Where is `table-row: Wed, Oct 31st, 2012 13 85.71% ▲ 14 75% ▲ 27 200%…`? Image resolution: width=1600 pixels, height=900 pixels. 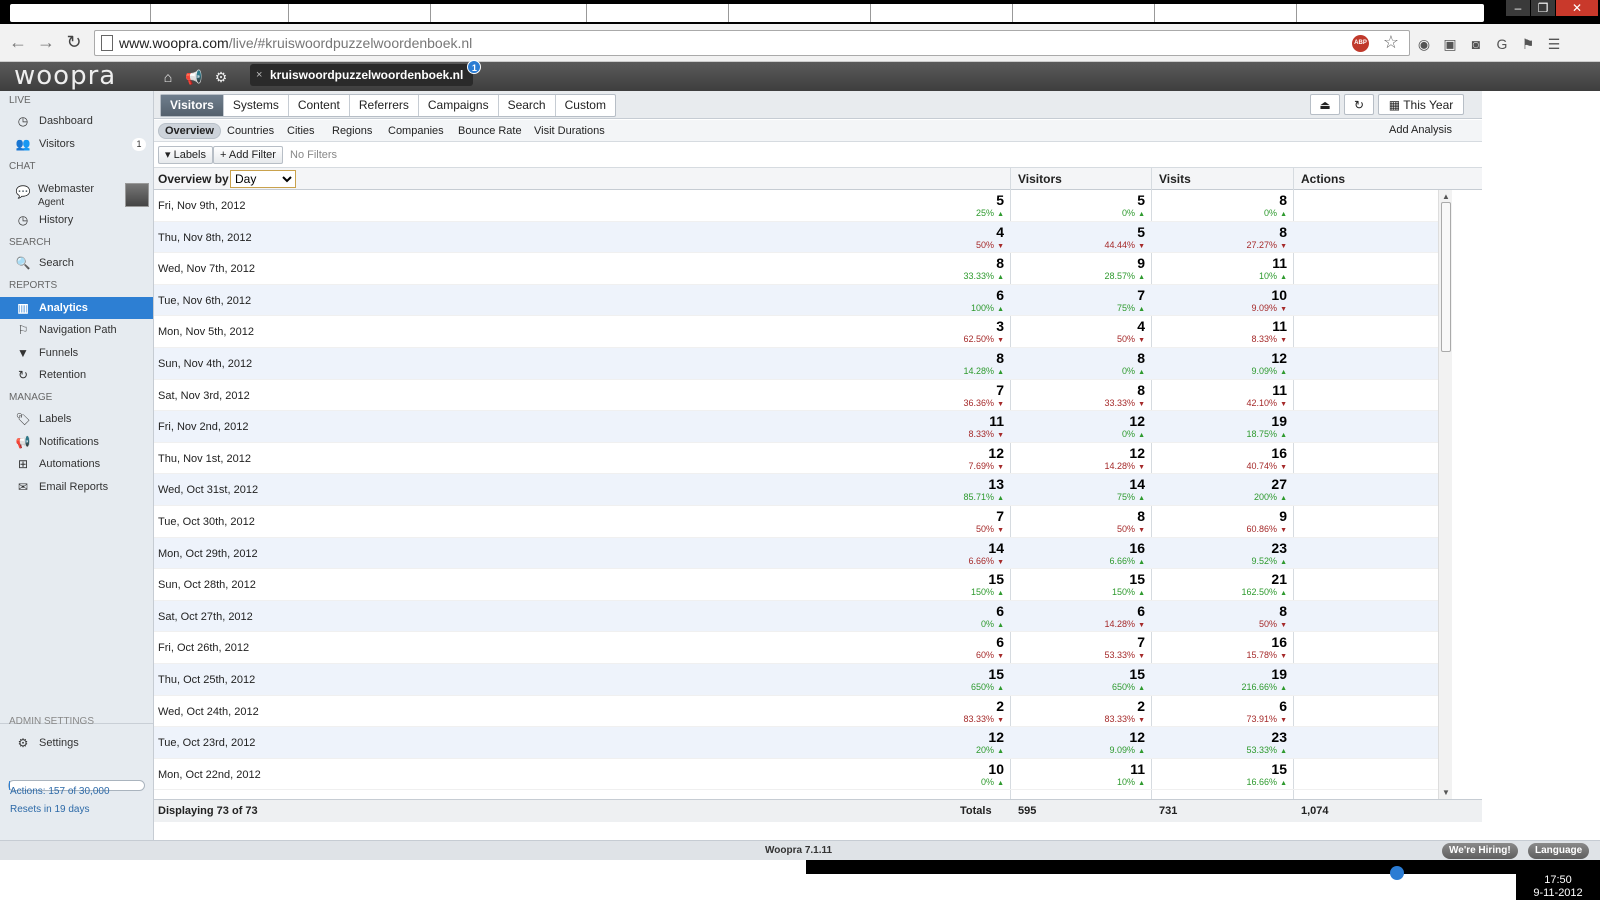 table-row: Wed, Oct 31st, 2012 13 85.71% ▲ 14 75% ▲ 27 200%… is located at coordinates (796, 490).